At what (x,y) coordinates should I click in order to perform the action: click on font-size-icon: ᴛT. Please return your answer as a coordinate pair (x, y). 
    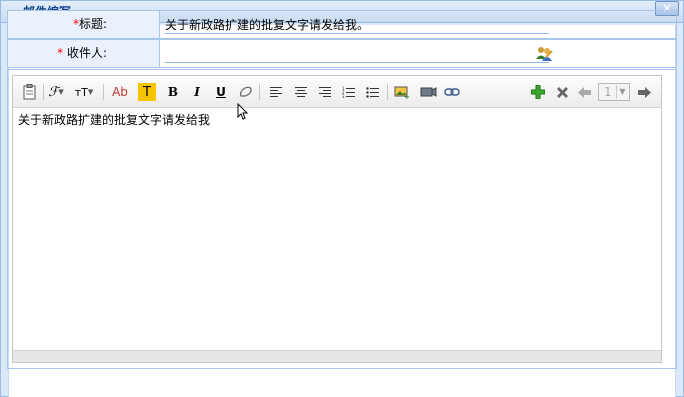
    Looking at the image, I should click on (81, 92).